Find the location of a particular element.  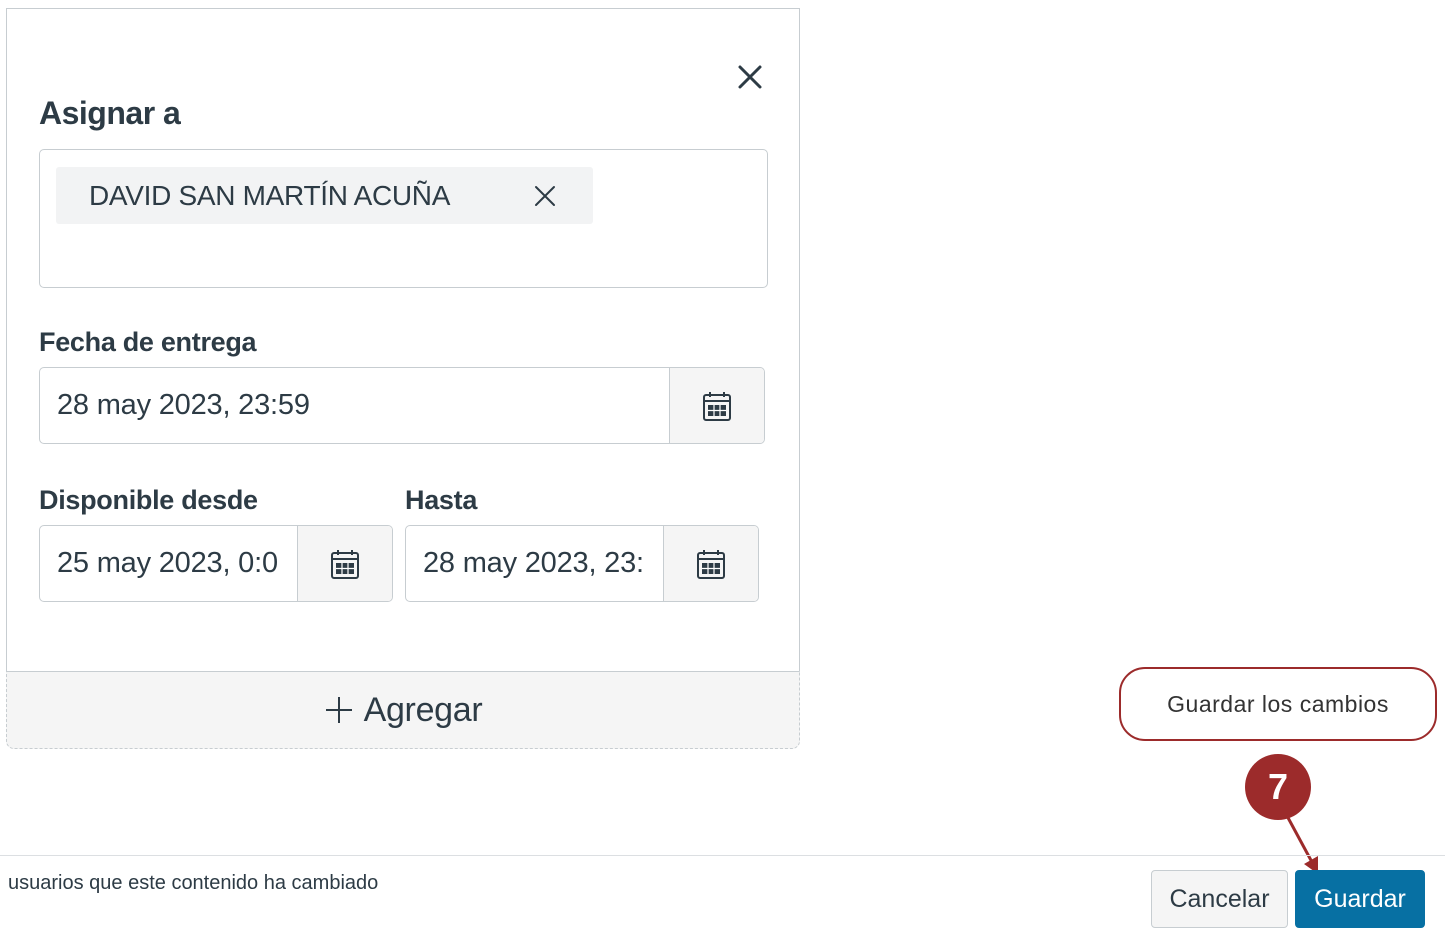

available-from-calendar-button is located at coordinates (344, 563).